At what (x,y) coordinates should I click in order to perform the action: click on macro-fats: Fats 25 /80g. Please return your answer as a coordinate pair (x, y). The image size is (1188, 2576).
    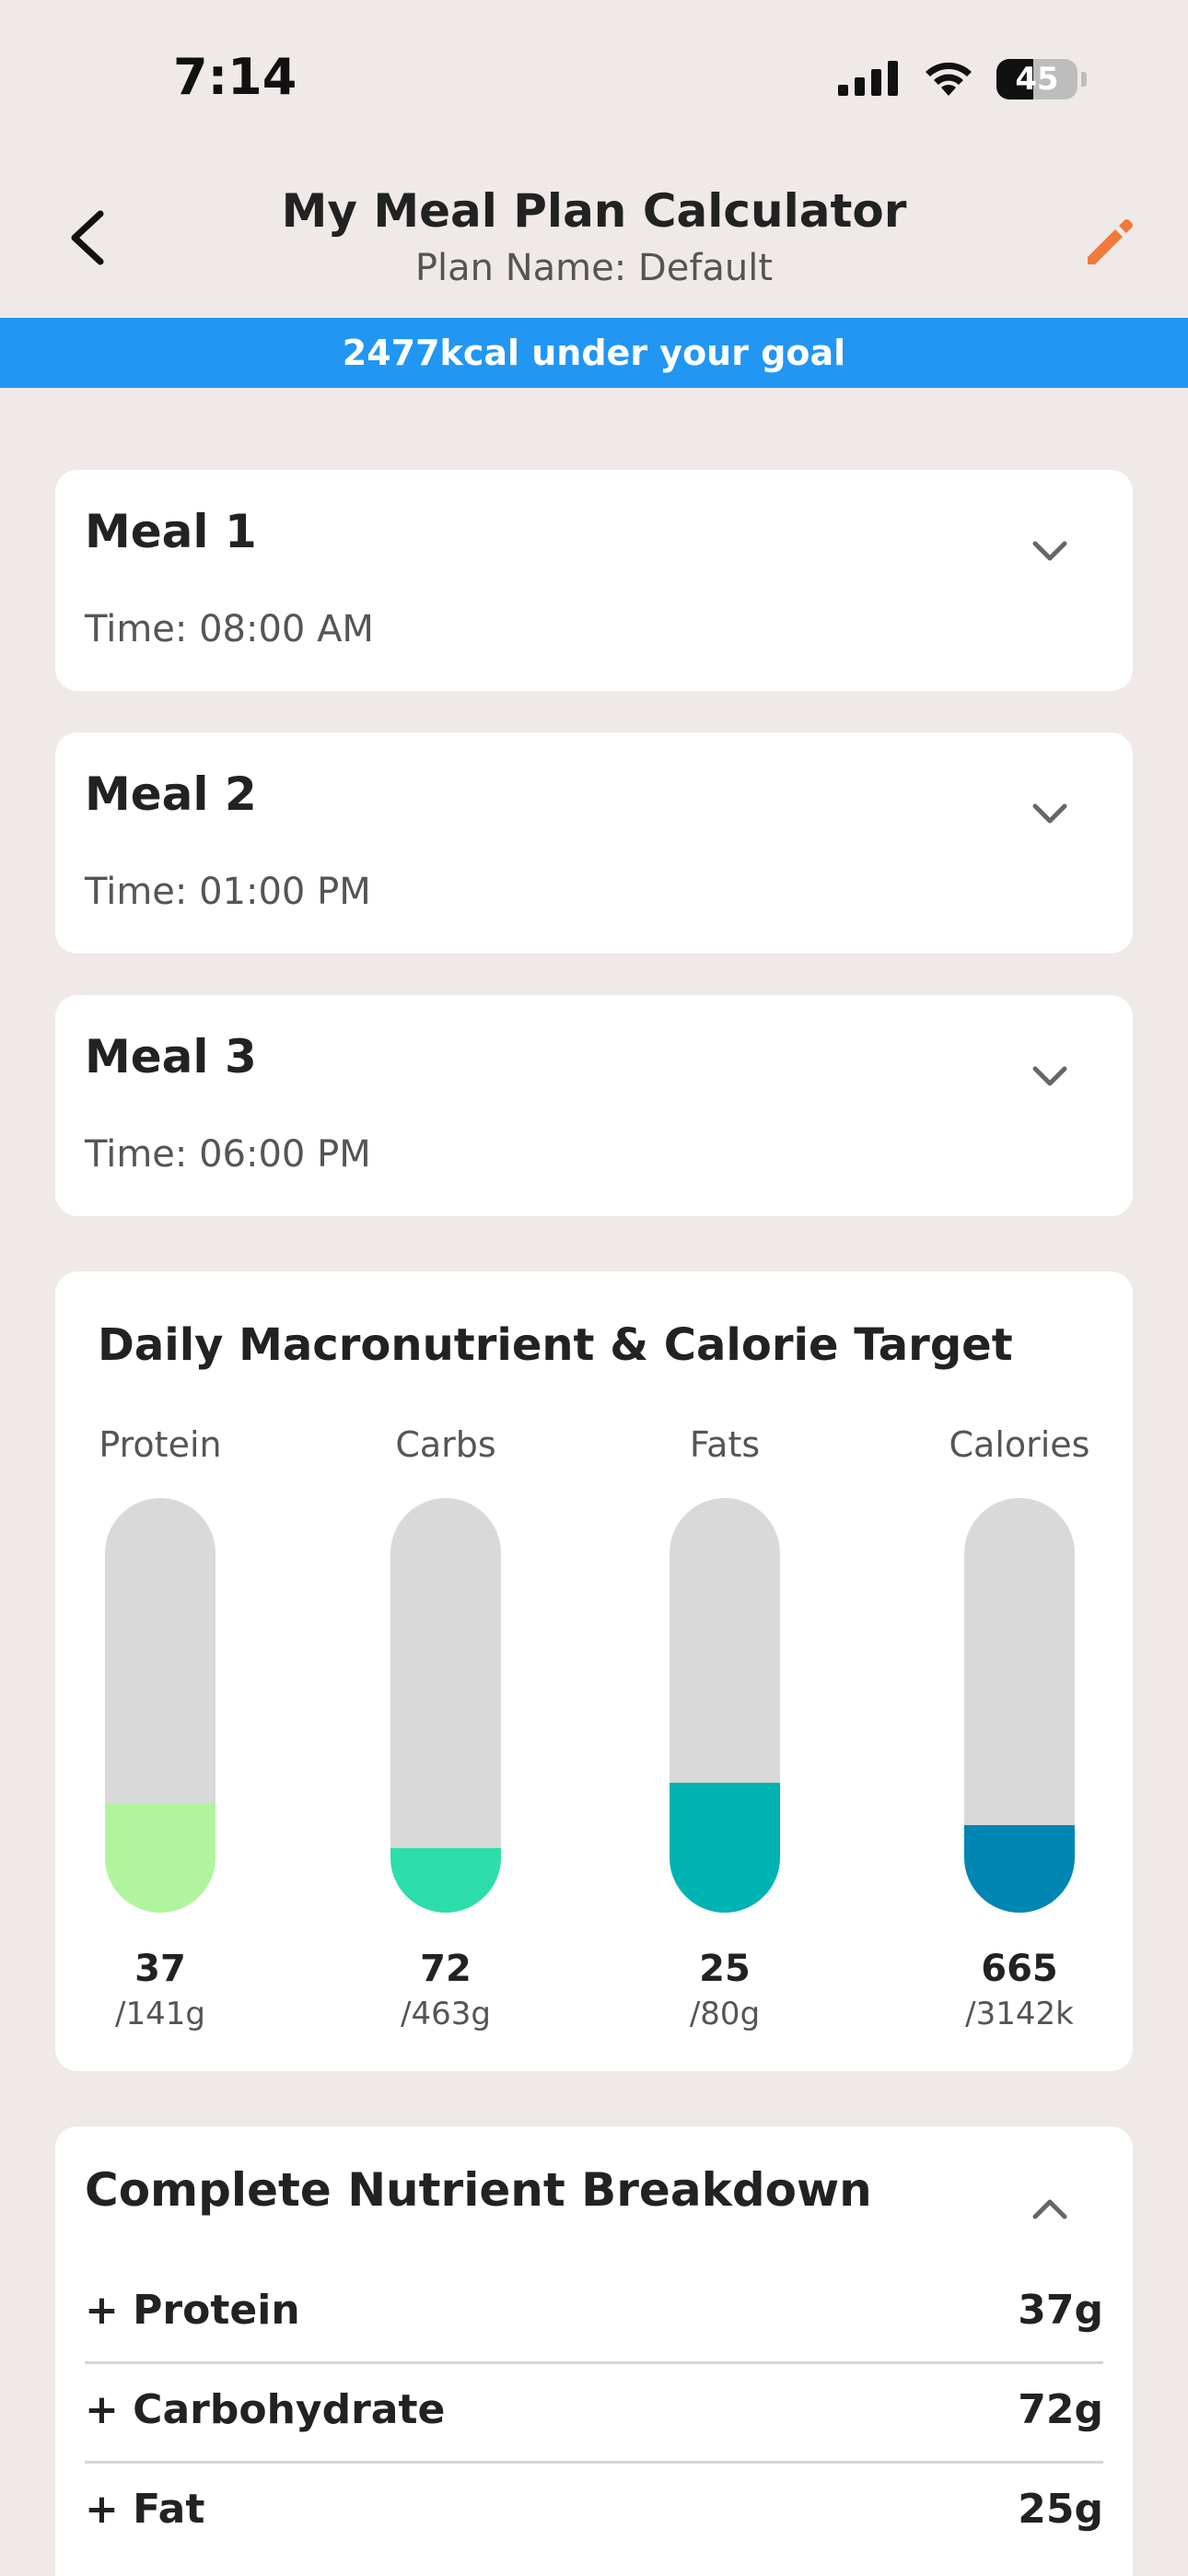
    Looking at the image, I should click on (725, 1728).